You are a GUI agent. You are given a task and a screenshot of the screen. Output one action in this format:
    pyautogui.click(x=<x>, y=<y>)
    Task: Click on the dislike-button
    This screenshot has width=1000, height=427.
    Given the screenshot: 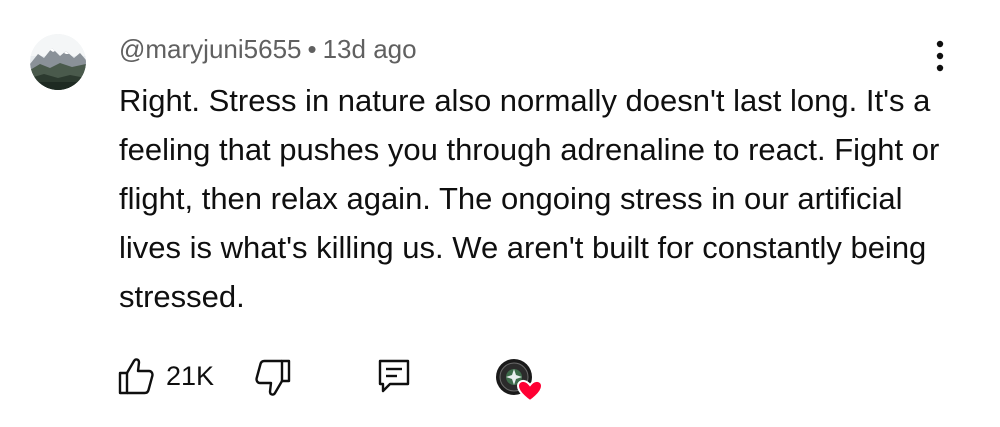 What is the action you would take?
    pyautogui.click(x=273, y=378)
    